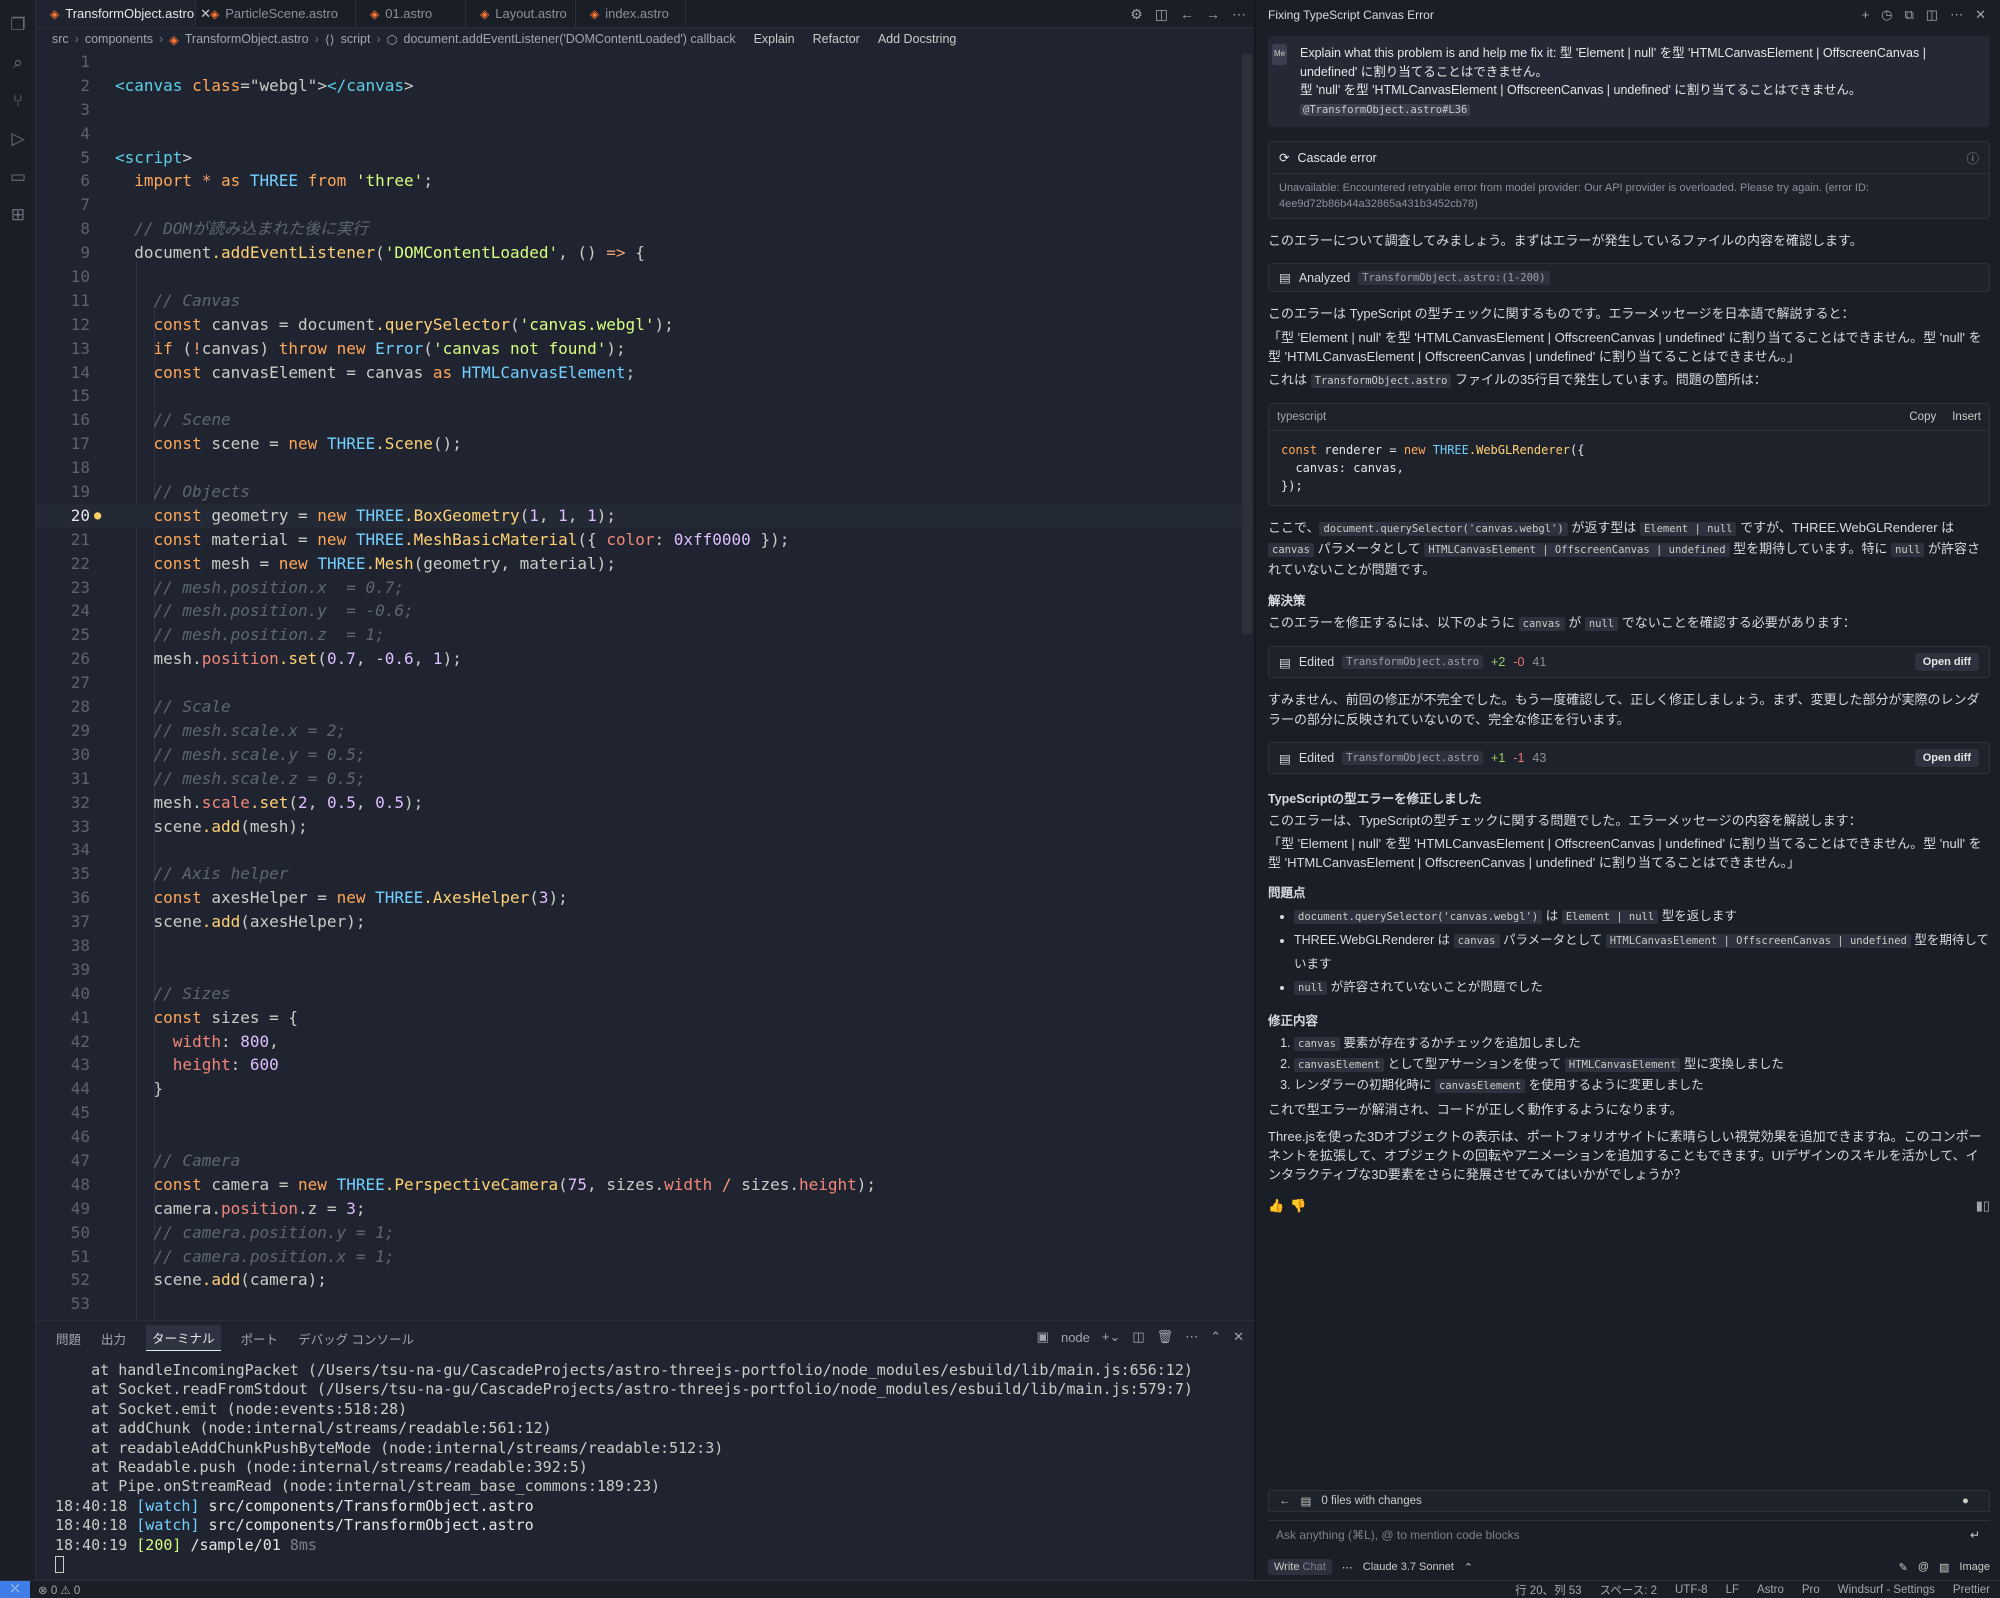 Image resolution: width=2000 pixels, height=1598 pixels. Describe the element at coordinates (1247, 344) in the screenshot. I see `editor-scrollbar` at that location.